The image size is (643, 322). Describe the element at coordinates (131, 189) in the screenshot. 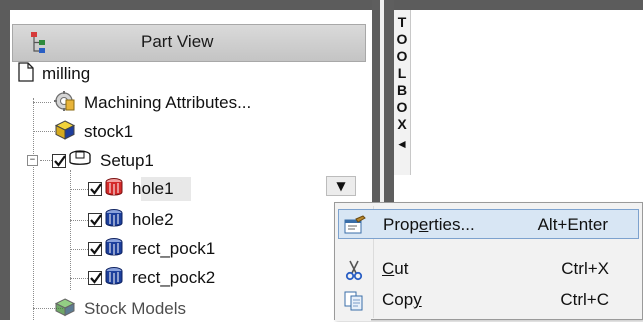

I see `tree-item-hole1: hole1` at that location.